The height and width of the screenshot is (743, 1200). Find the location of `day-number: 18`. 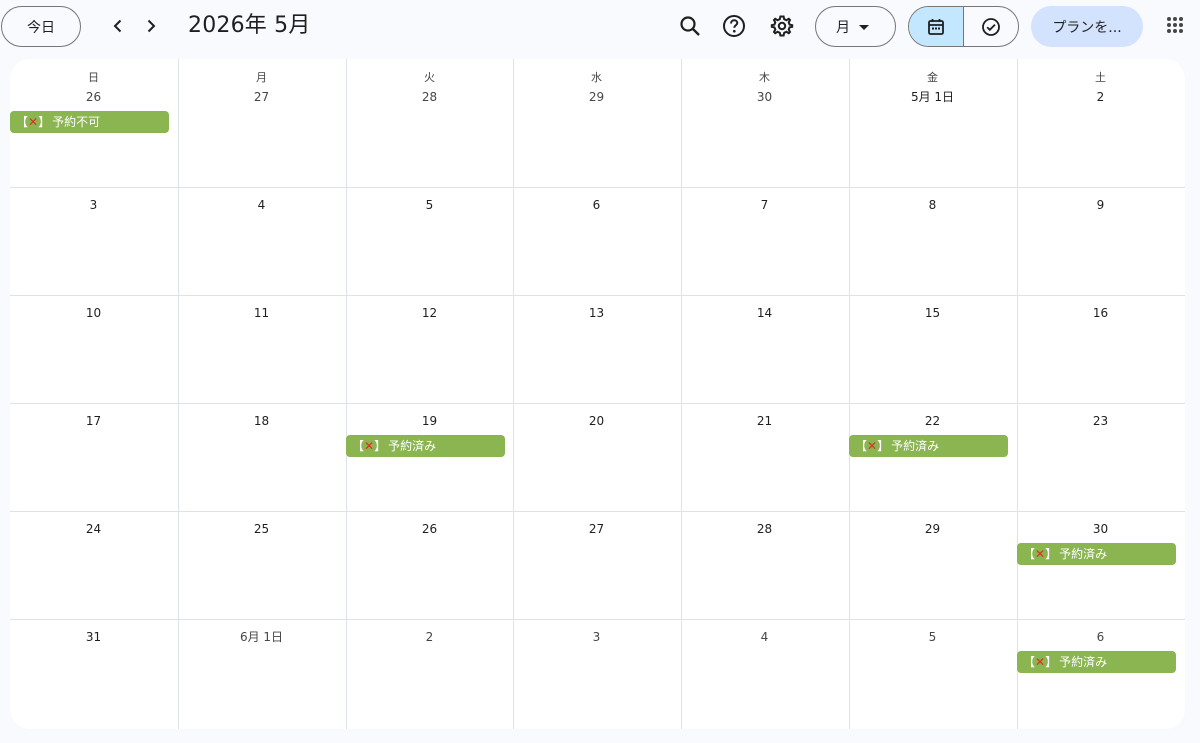

day-number: 18 is located at coordinates (261, 421).